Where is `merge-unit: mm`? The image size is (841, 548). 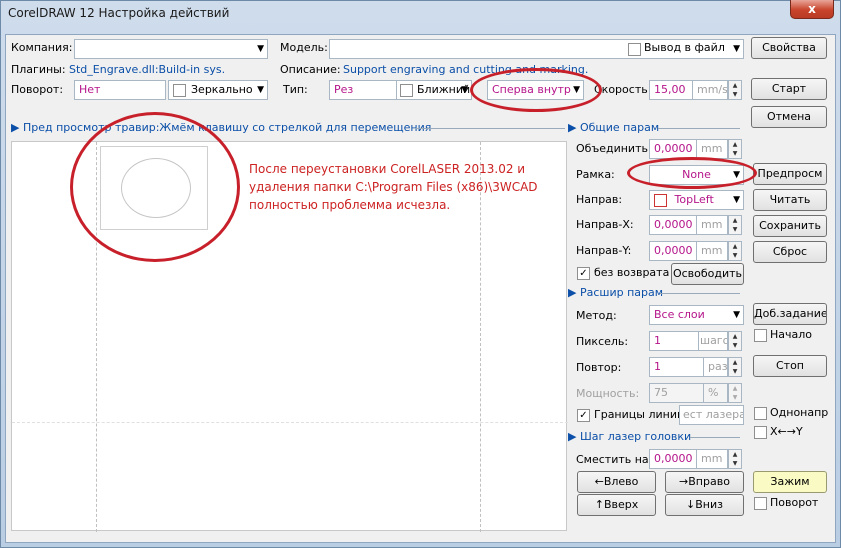
merge-unit: mm is located at coordinates (712, 148).